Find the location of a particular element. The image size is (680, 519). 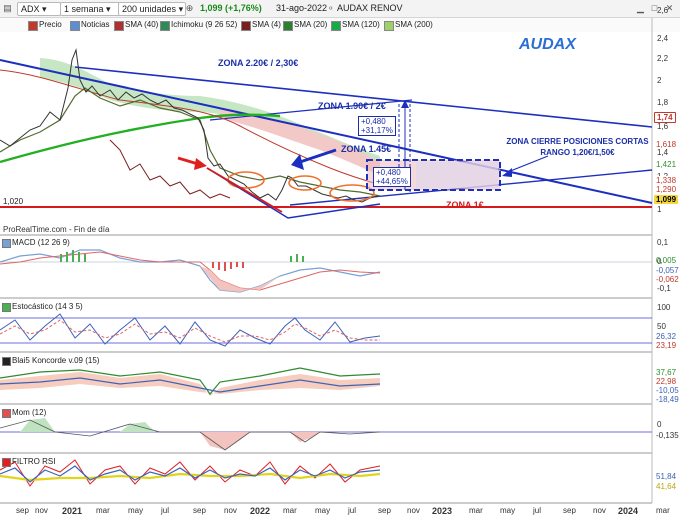

label-zona-1: ZONA 1€ is located at coordinates (465, 205).